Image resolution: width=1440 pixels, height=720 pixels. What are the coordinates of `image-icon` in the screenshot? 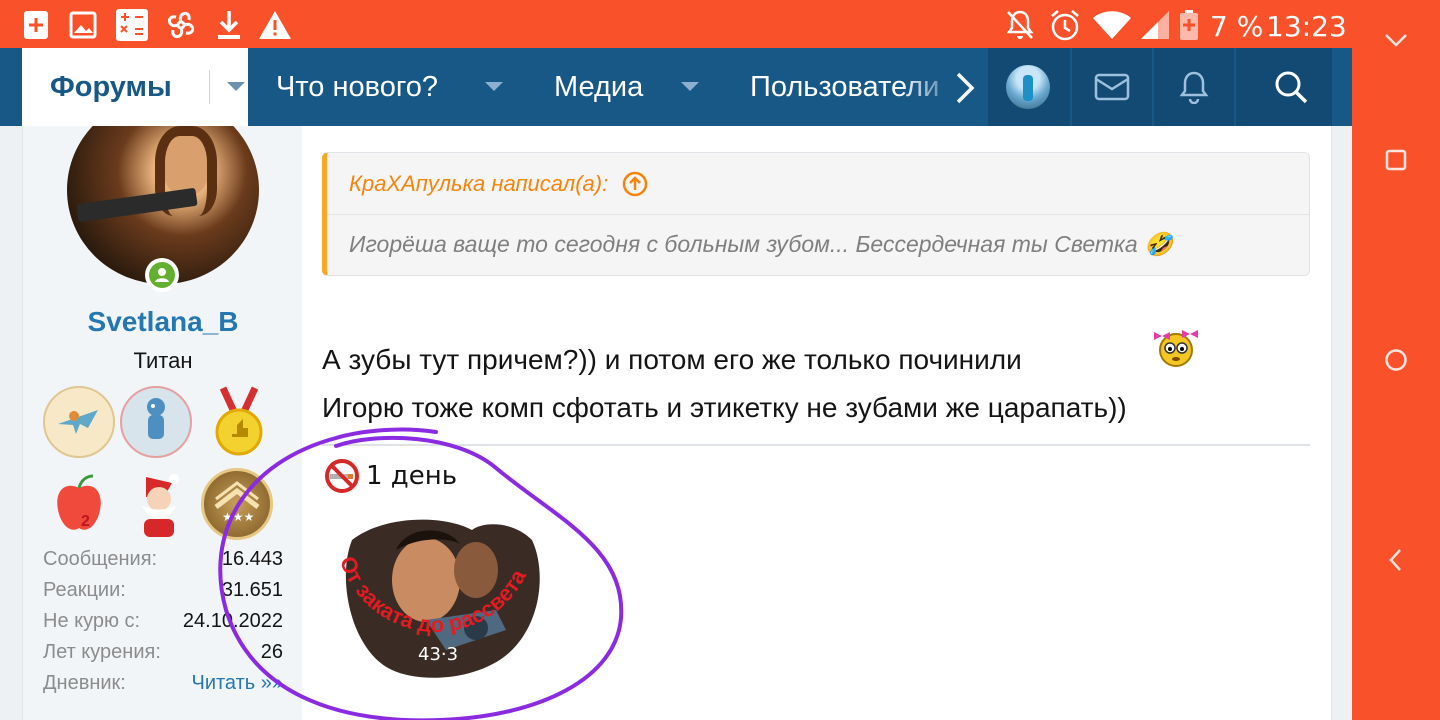 It's located at (83, 25).